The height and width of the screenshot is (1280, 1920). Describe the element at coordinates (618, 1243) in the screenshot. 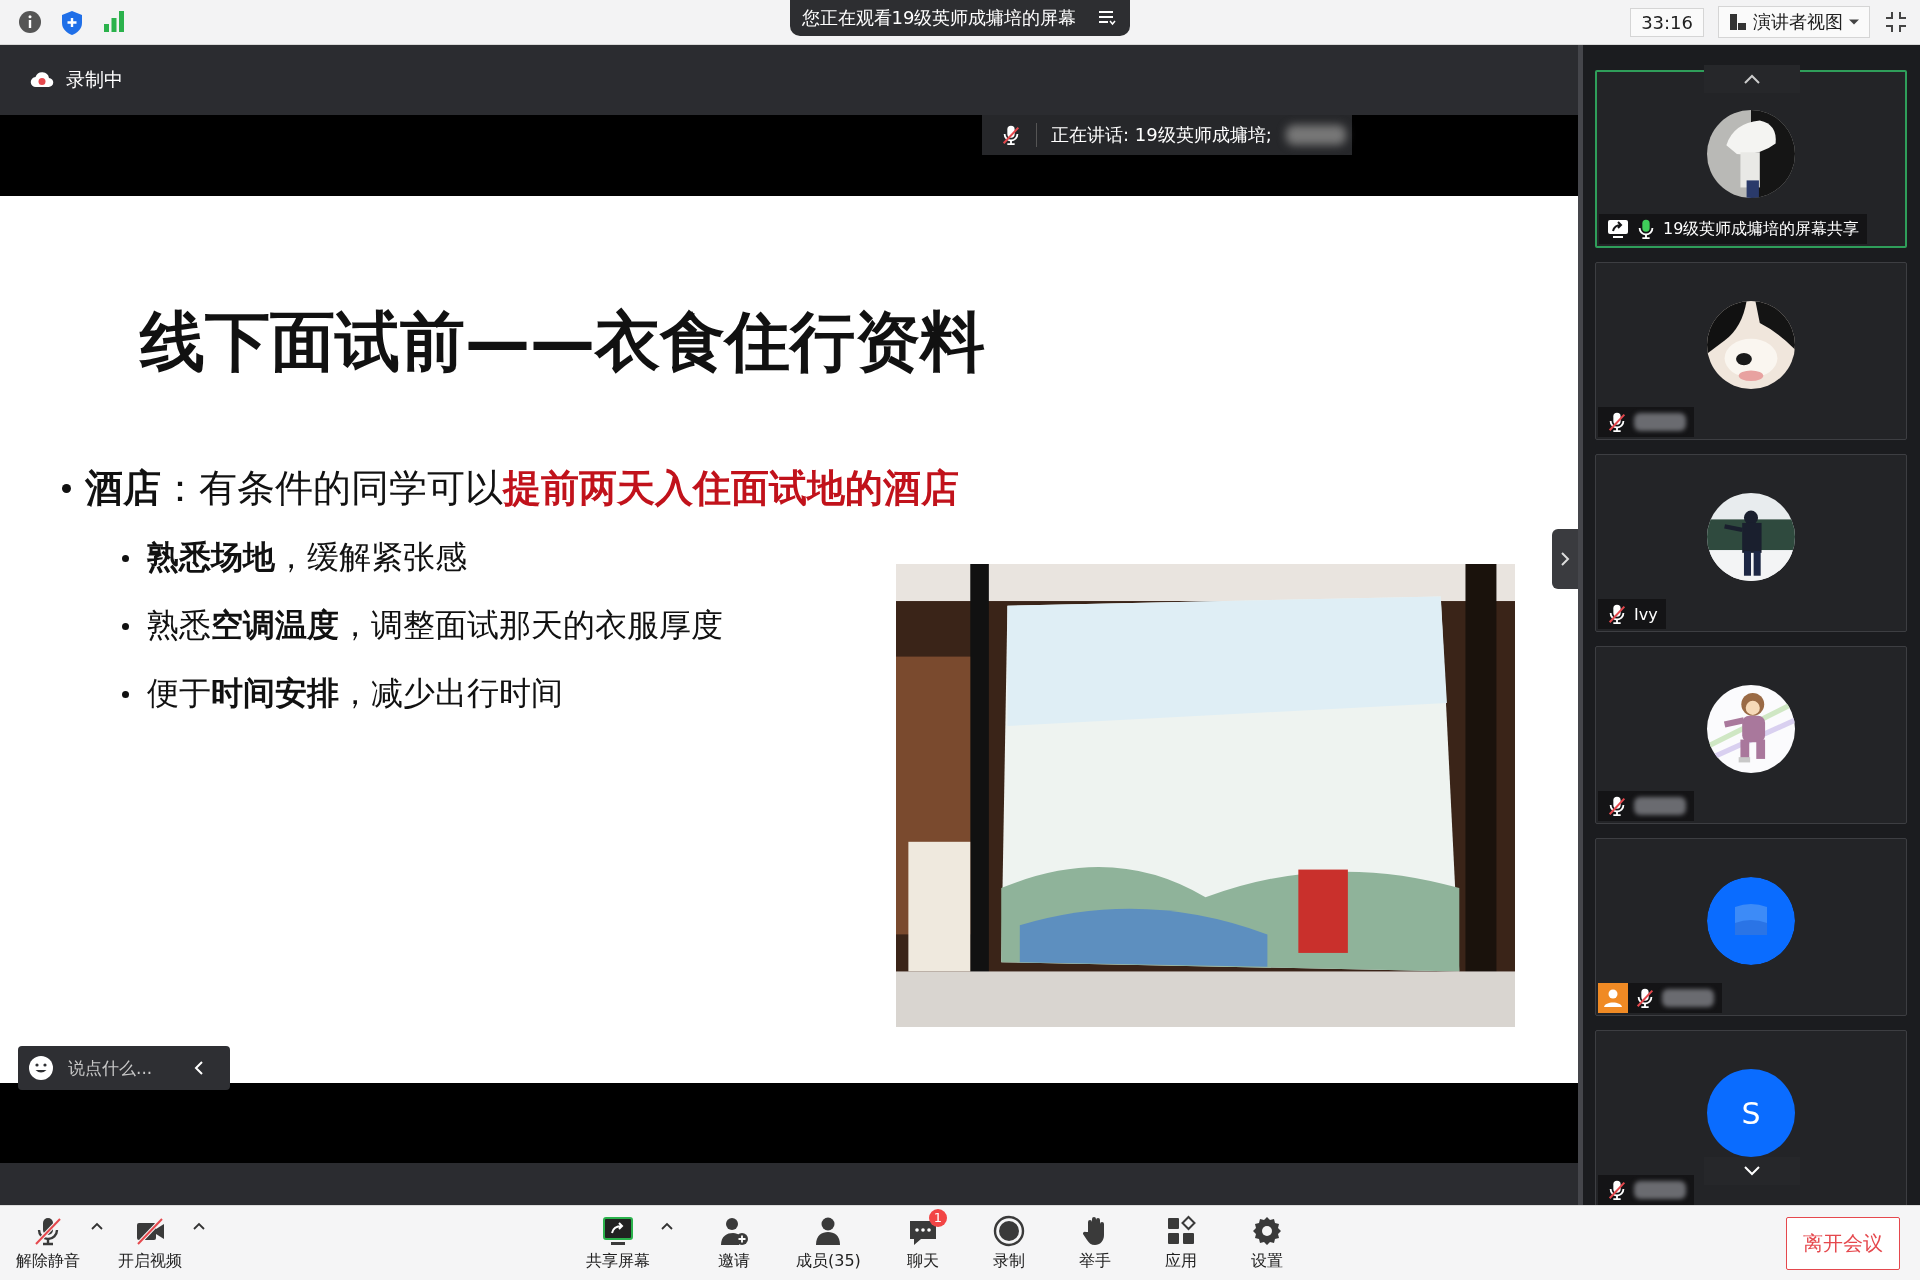

I see `toolbar-button: 共享屏幕` at that location.